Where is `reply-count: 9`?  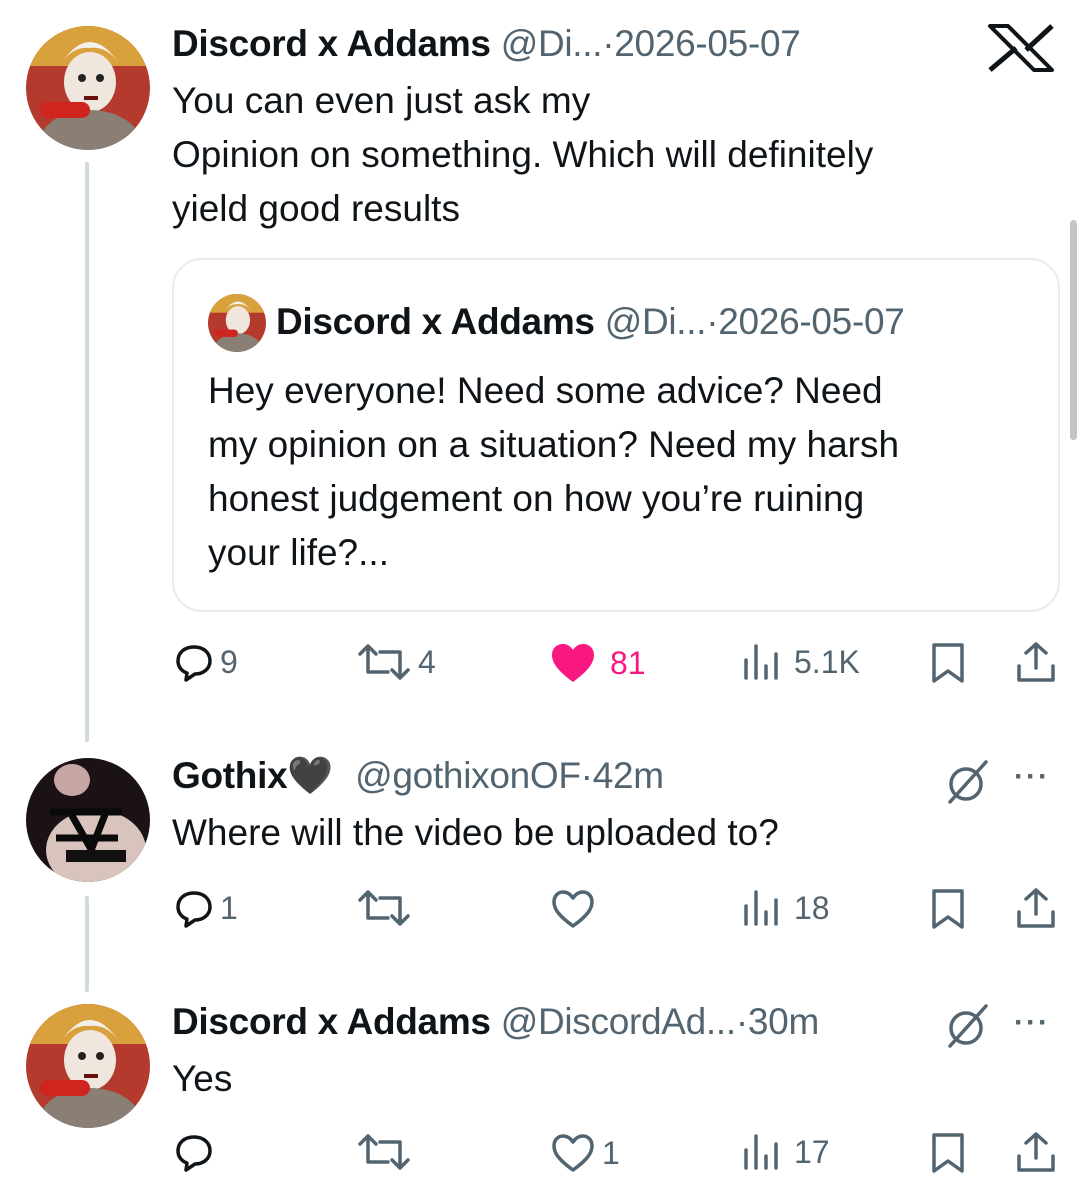 reply-count: 9 is located at coordinates (229, 661).